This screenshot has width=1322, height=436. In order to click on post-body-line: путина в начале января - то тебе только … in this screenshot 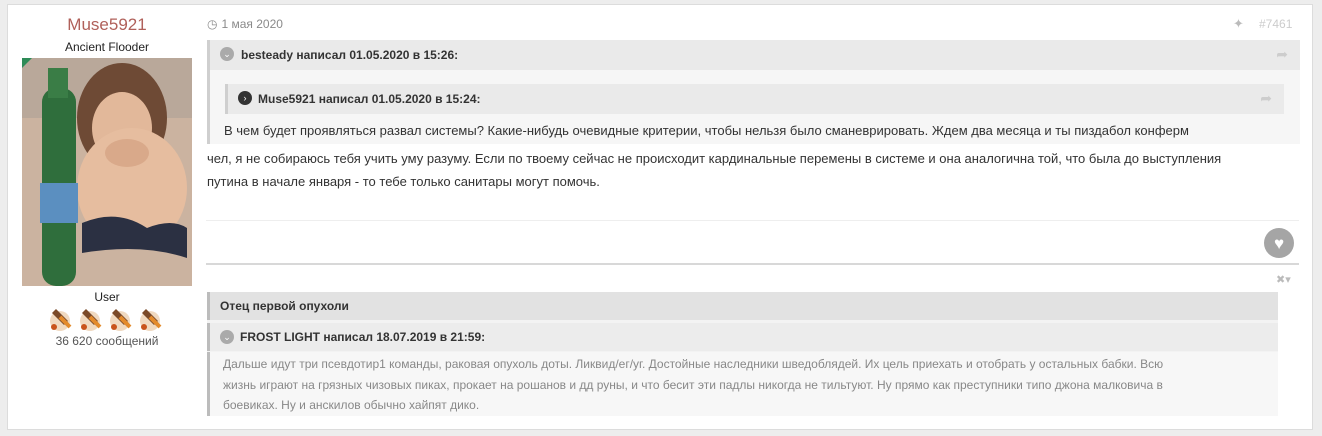, I will do `click(403, 181)`.